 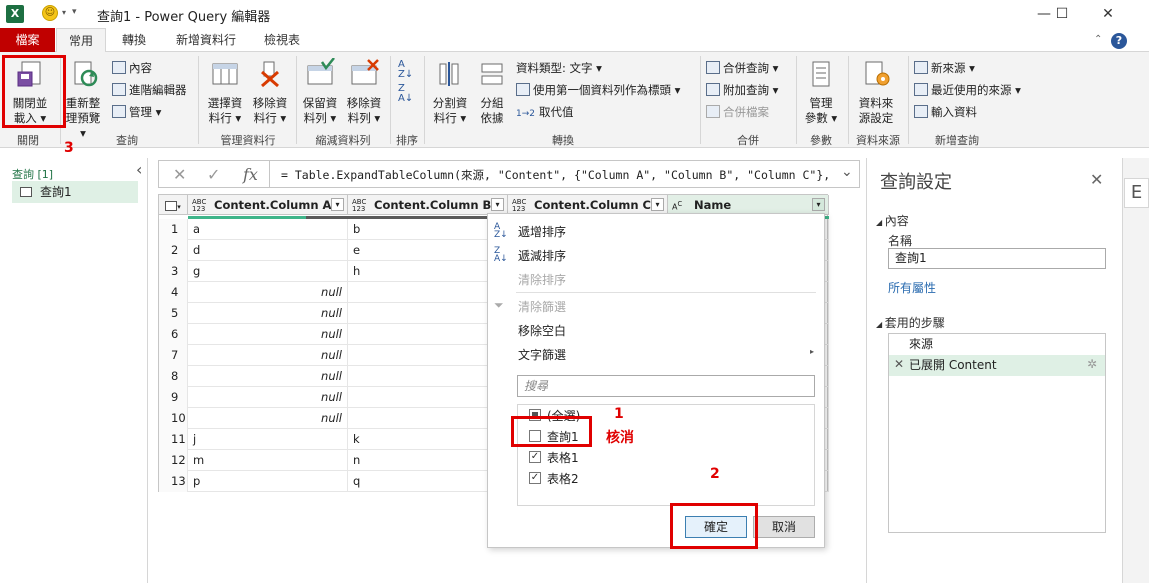 I want to click on properties-button: 內容, so click(x=132, y=68).